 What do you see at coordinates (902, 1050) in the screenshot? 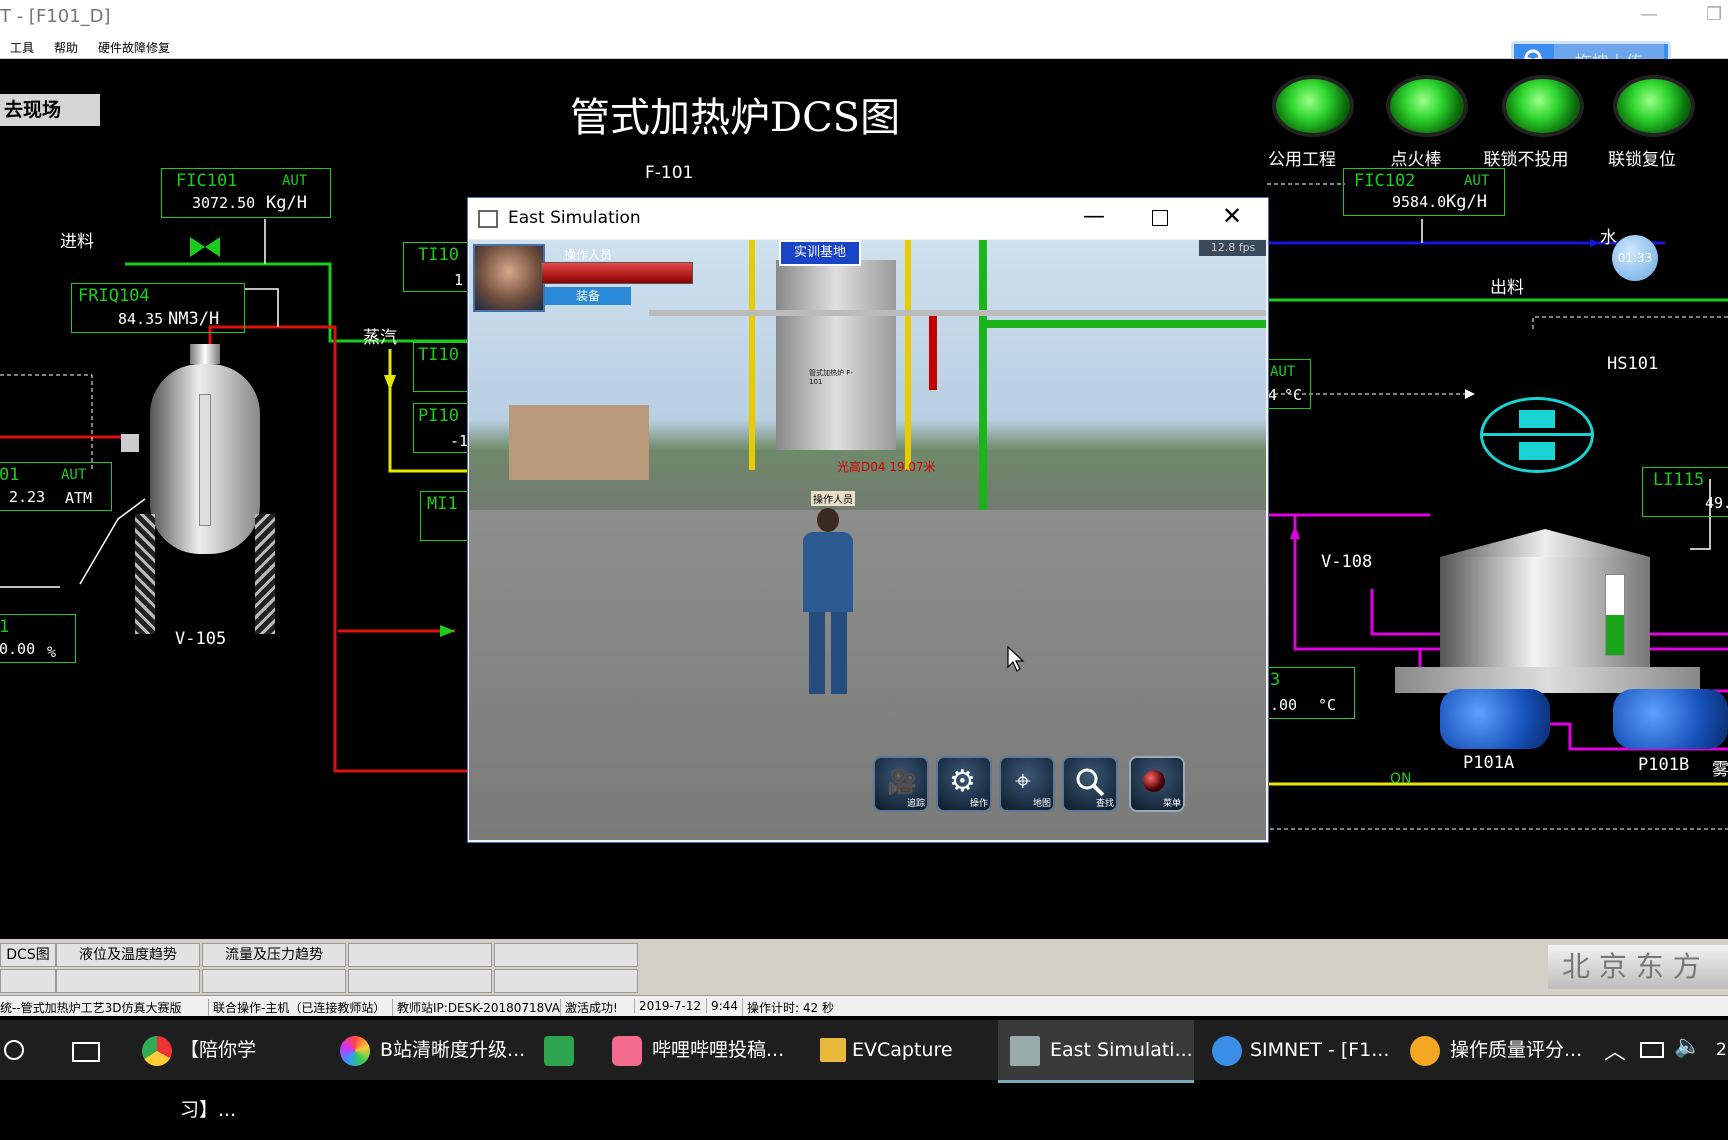
I see `taskbar-evcapture-label: EVCapture` at bounding box center [902, 1050].